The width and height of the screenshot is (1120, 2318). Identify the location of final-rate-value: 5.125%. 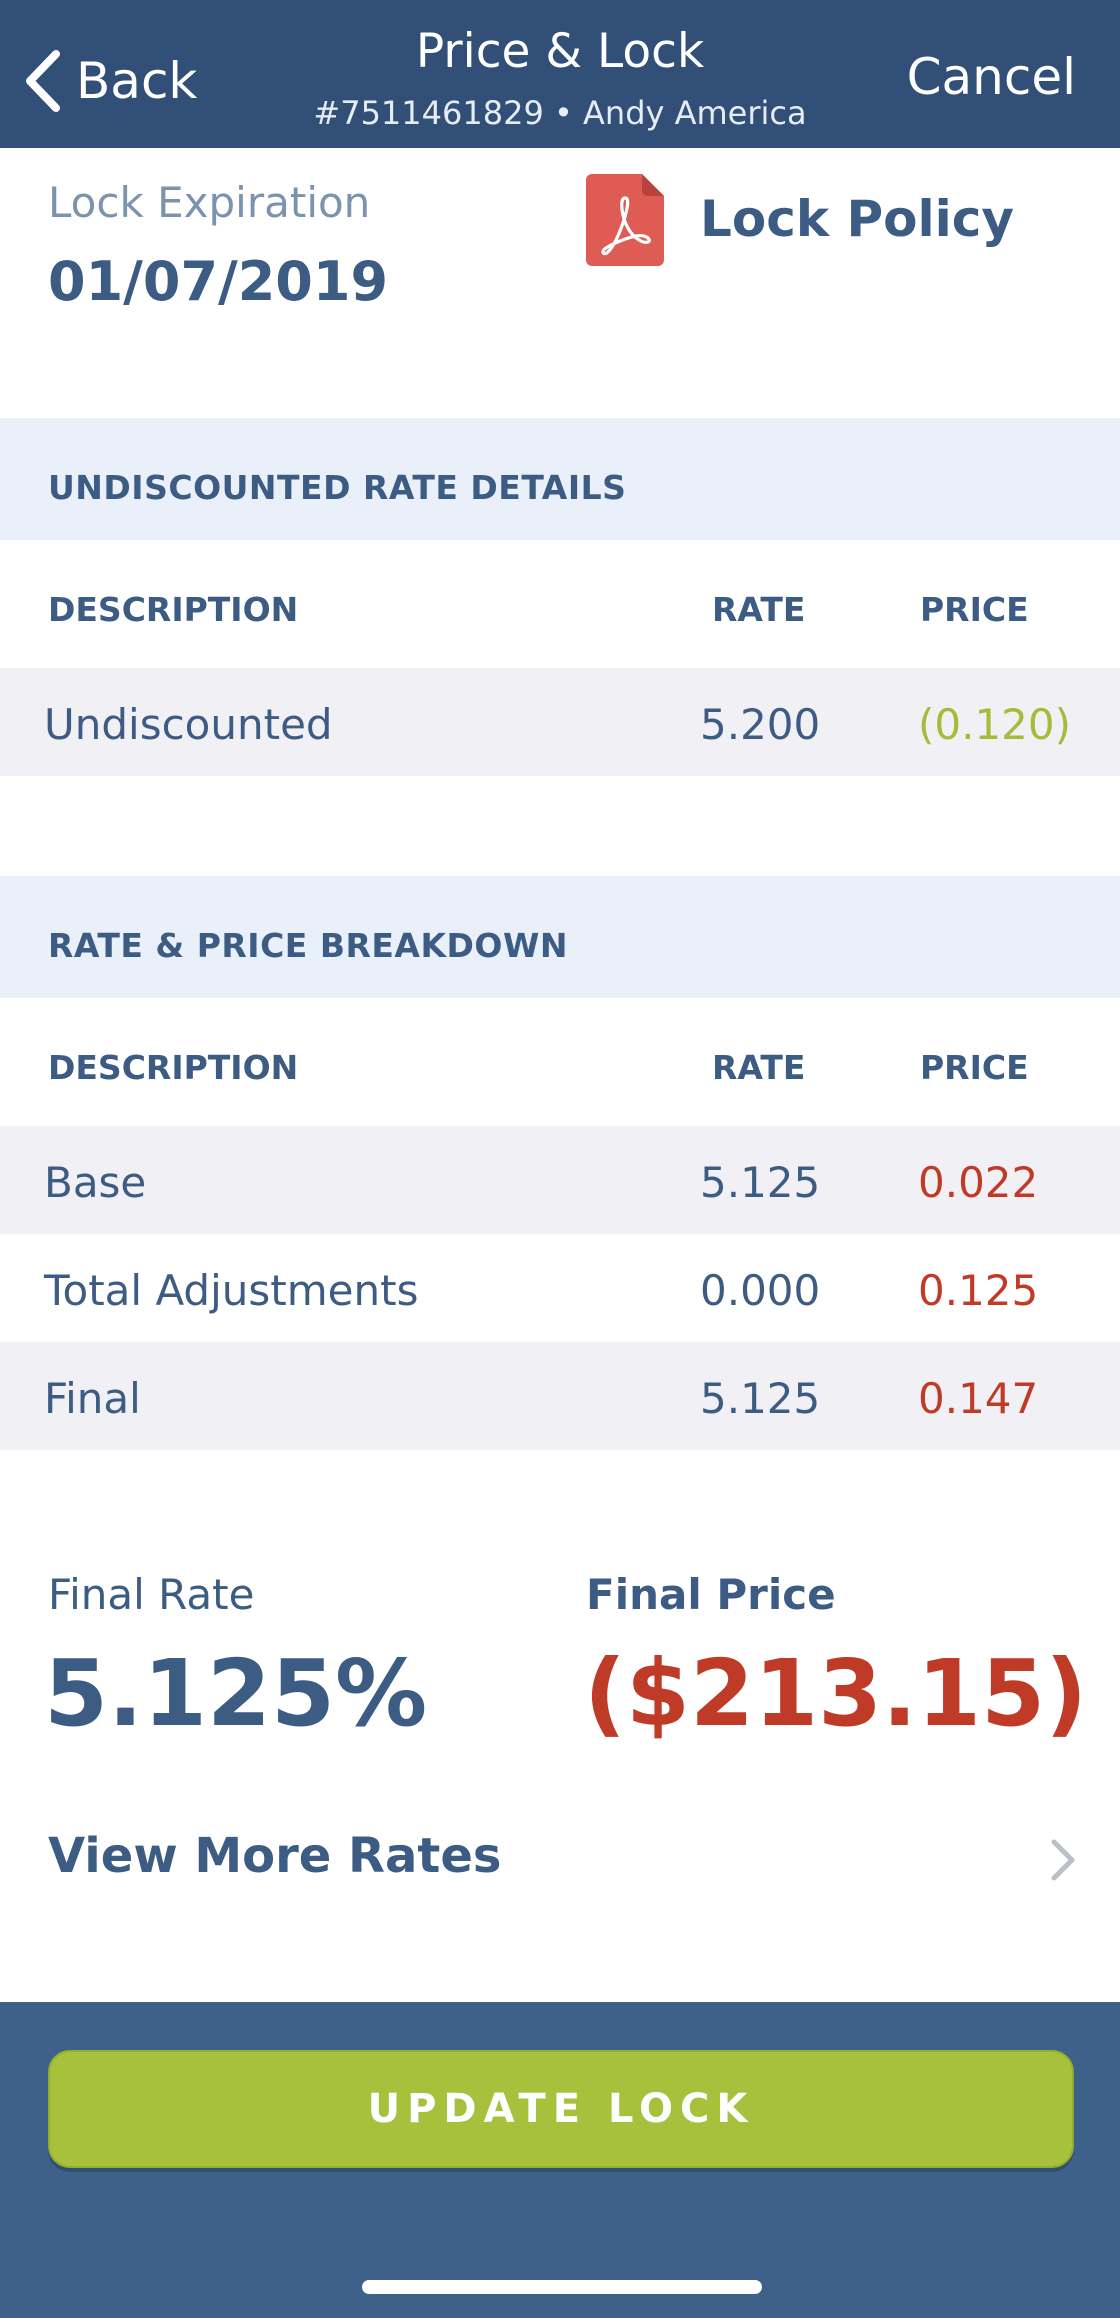
(236, 1693).